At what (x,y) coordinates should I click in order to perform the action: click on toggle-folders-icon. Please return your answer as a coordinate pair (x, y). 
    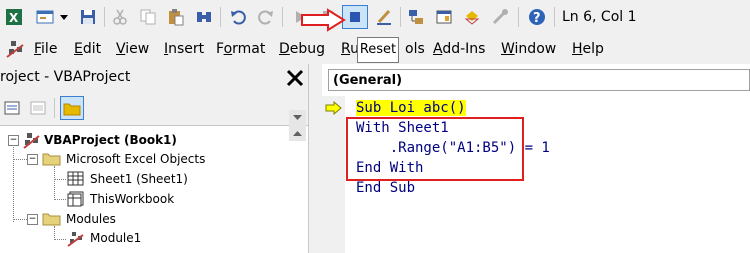
    Looking at the image, I should click on (72, 108).